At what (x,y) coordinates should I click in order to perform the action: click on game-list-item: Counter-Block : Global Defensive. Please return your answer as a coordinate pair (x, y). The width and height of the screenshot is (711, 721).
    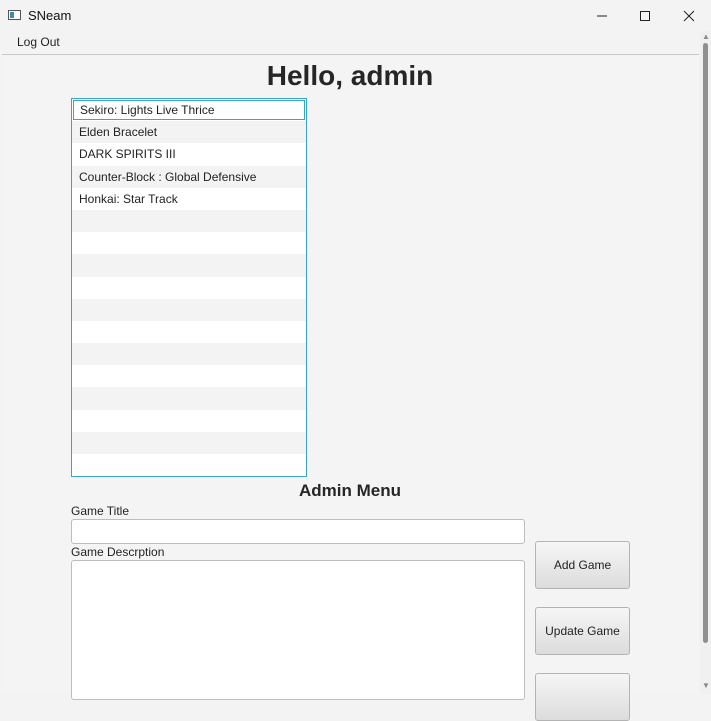
    Looking at the image, I should click on (189, 176).